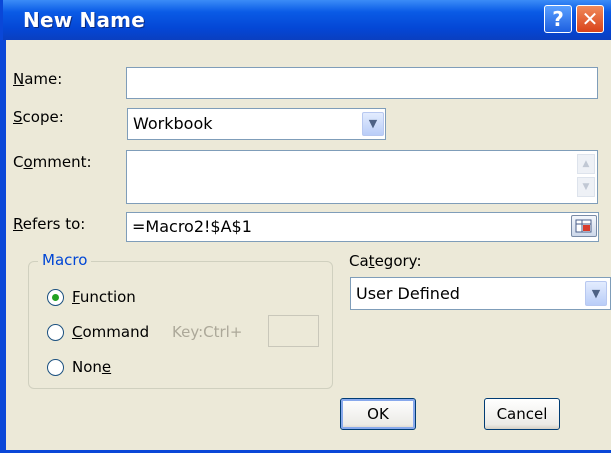  Describe the element at coordinates (84, 20) in the screenshot. I see `dialog-title: New Name` at that location.